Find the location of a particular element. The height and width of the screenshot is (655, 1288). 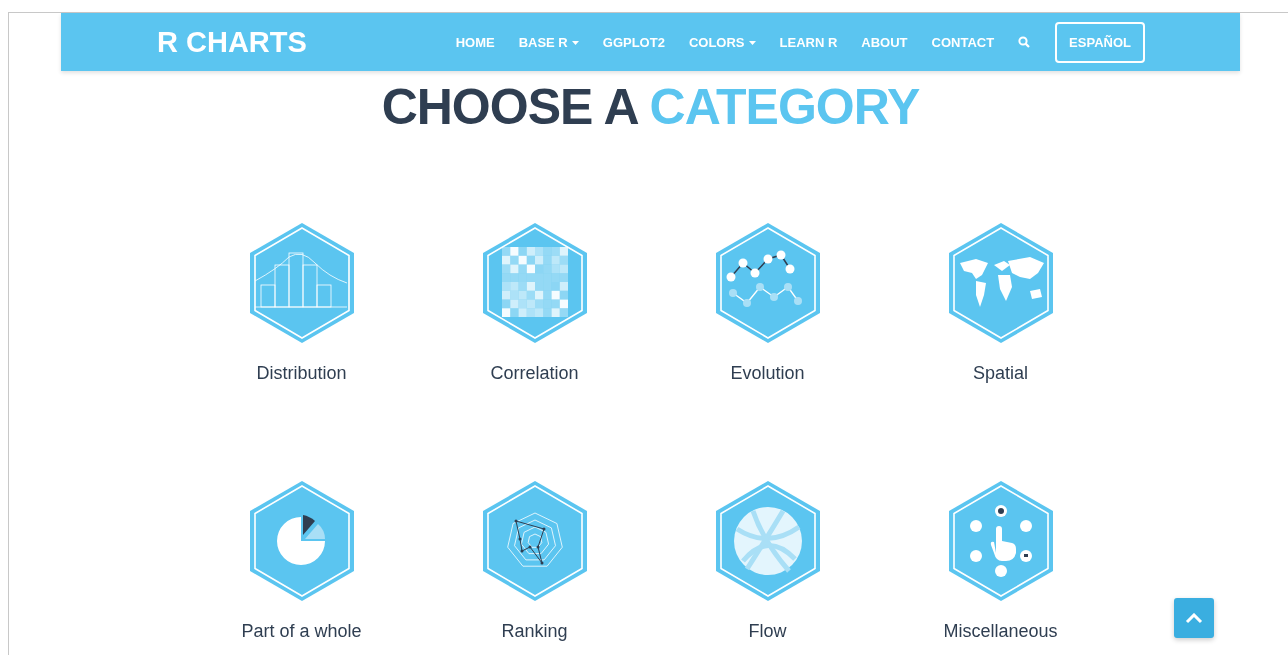

heading-text: CHOOSE A is located at coordinates (509, 107).